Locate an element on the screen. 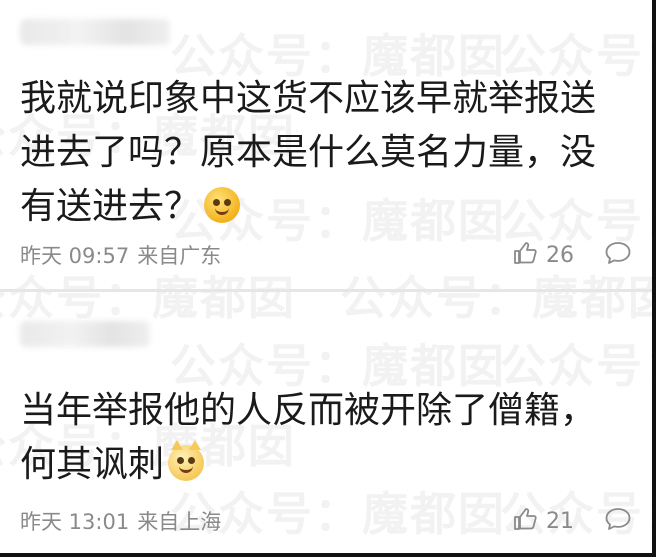 The height and width of the screenshot is (560, 658). like-count: 26 is located at coordinates (560, 255).